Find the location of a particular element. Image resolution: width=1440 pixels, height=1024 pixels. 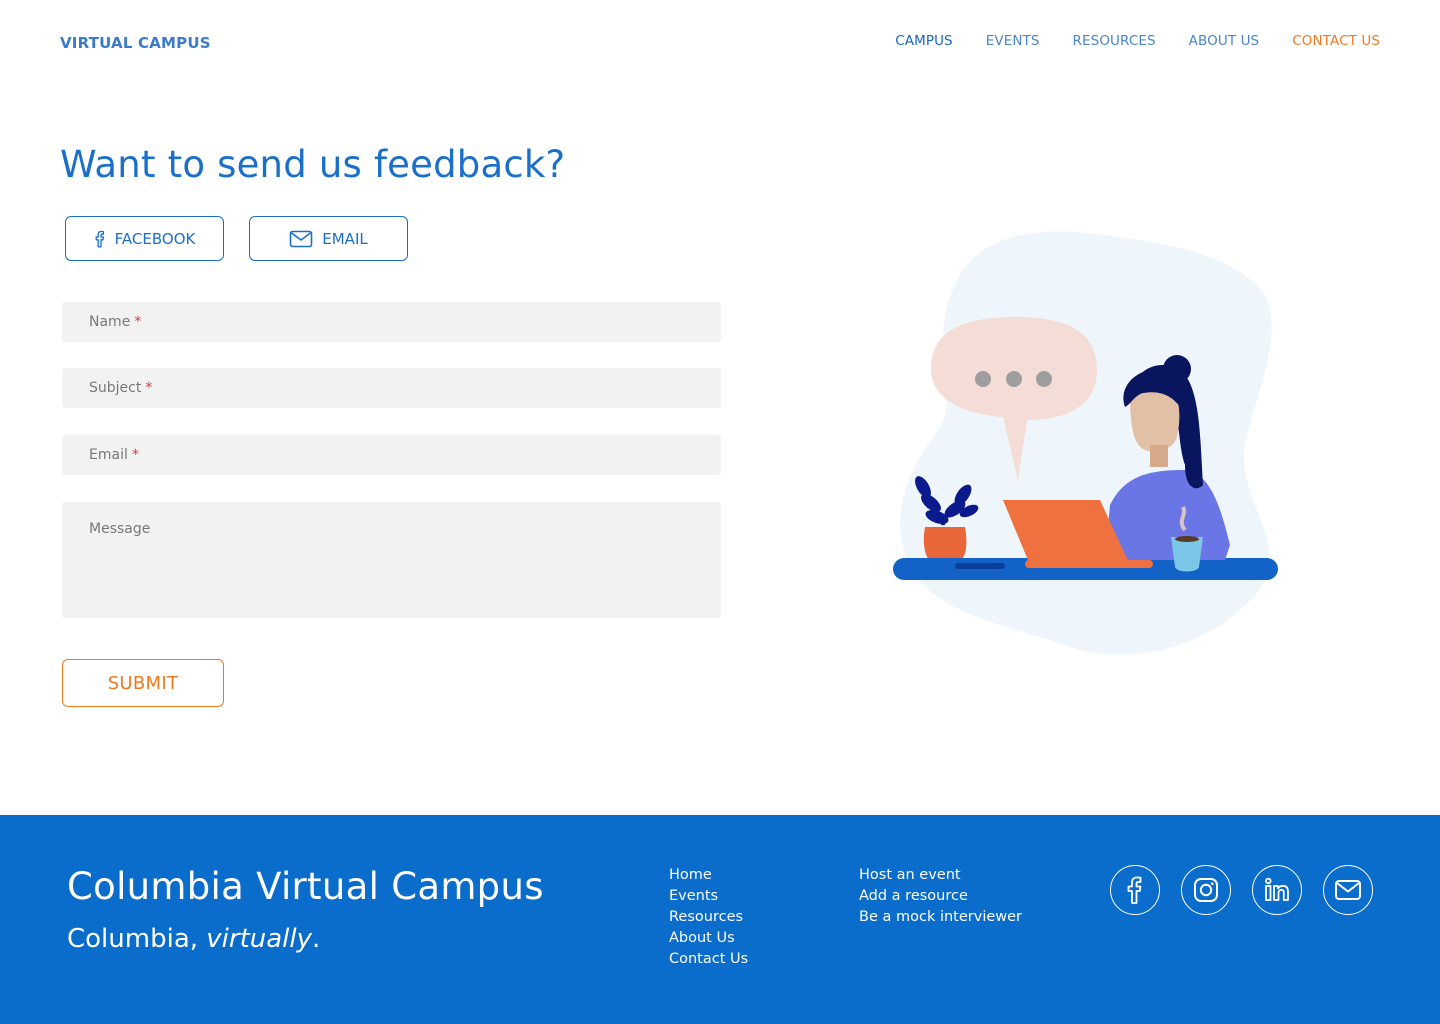

footer-tagline: Columbia, virtually. is located at coordinates (193, 939).